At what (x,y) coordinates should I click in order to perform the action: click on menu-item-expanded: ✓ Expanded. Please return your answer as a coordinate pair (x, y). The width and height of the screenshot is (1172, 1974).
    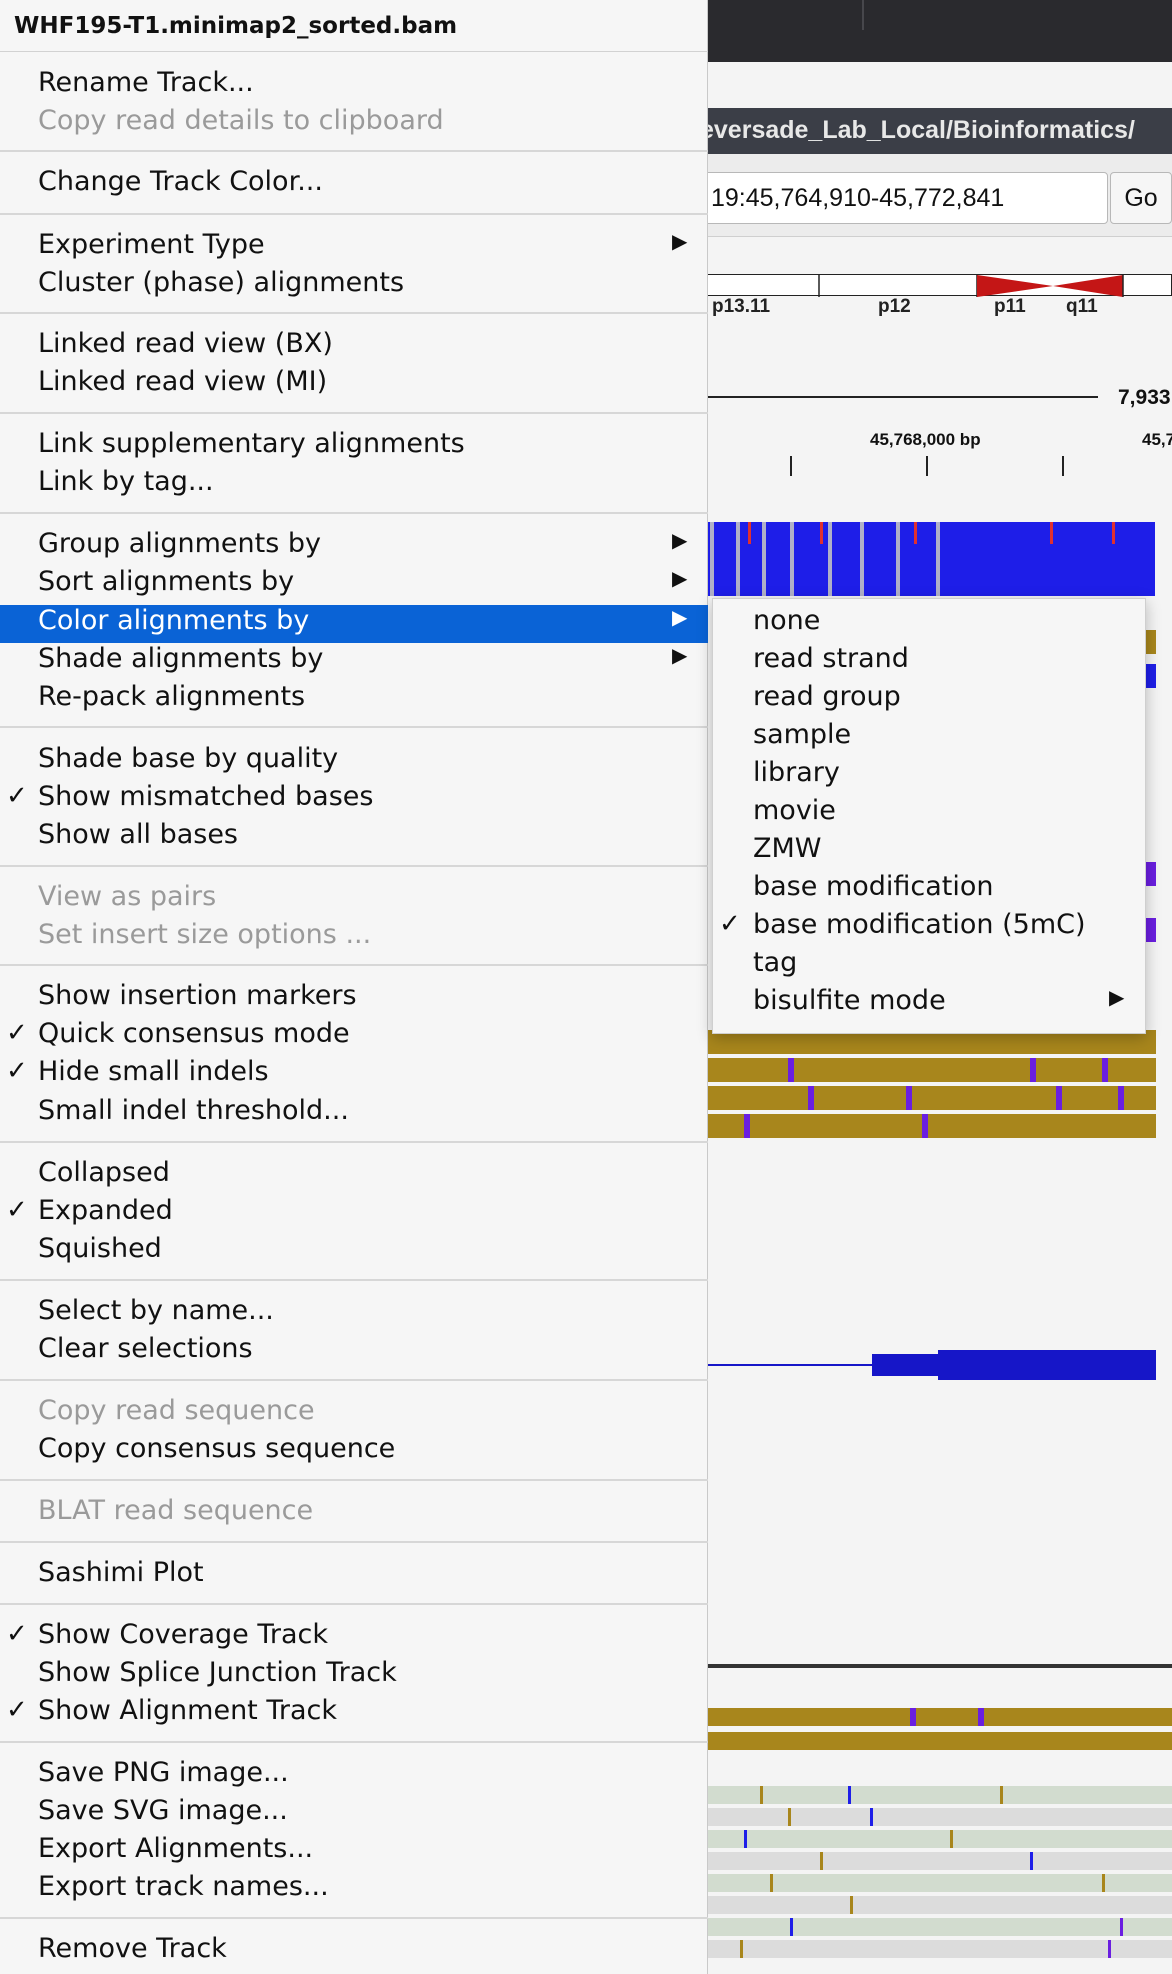
    Looking at the image, I should click on (354, 1214).